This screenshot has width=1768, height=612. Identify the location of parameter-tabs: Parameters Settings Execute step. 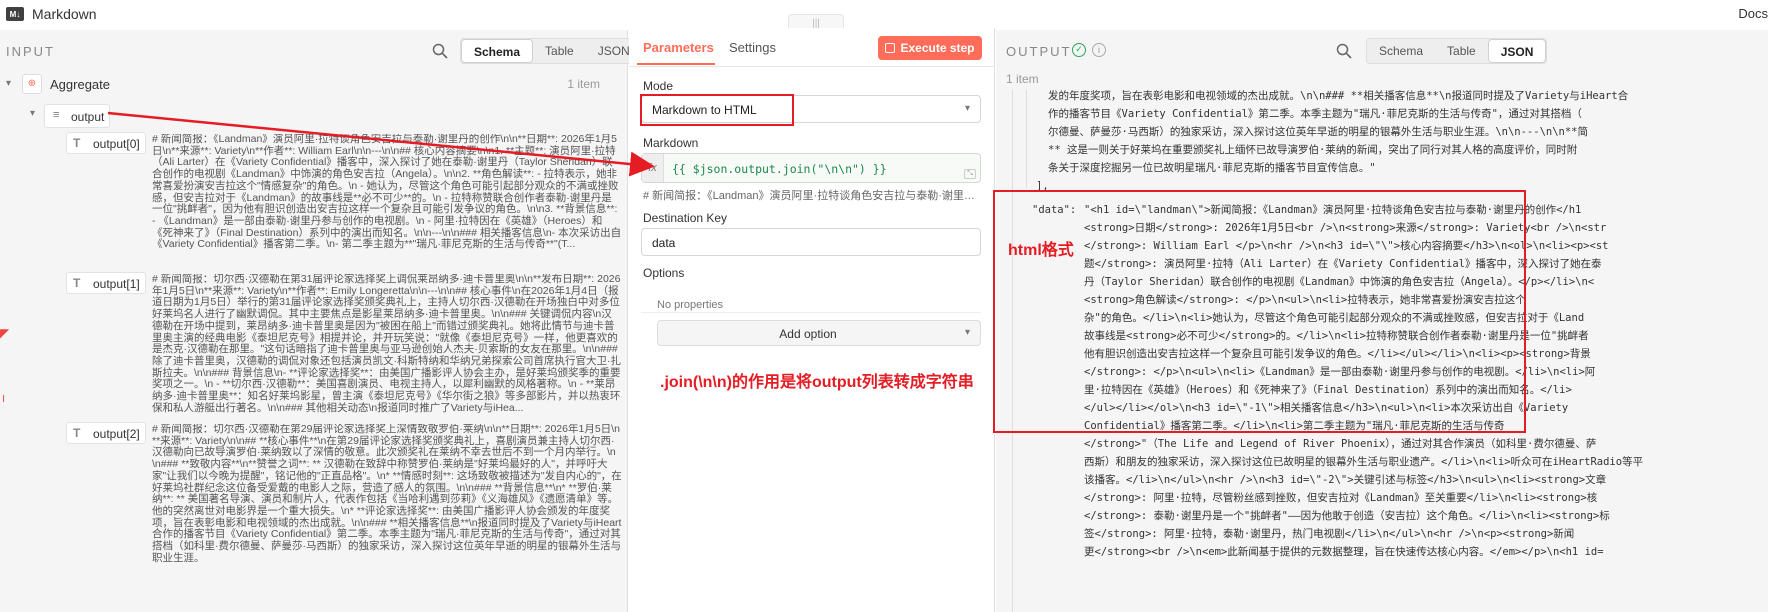
(812, 48).